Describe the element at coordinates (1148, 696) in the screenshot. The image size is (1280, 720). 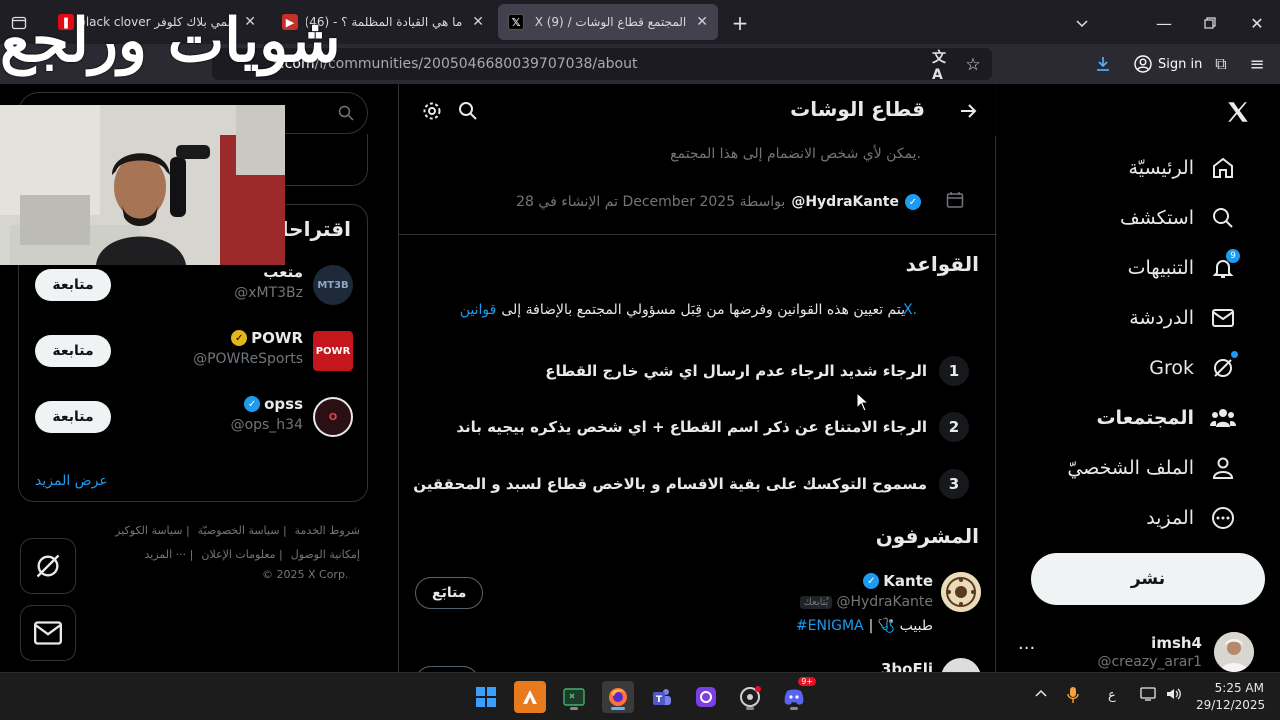
I see `network-icon` at that location.